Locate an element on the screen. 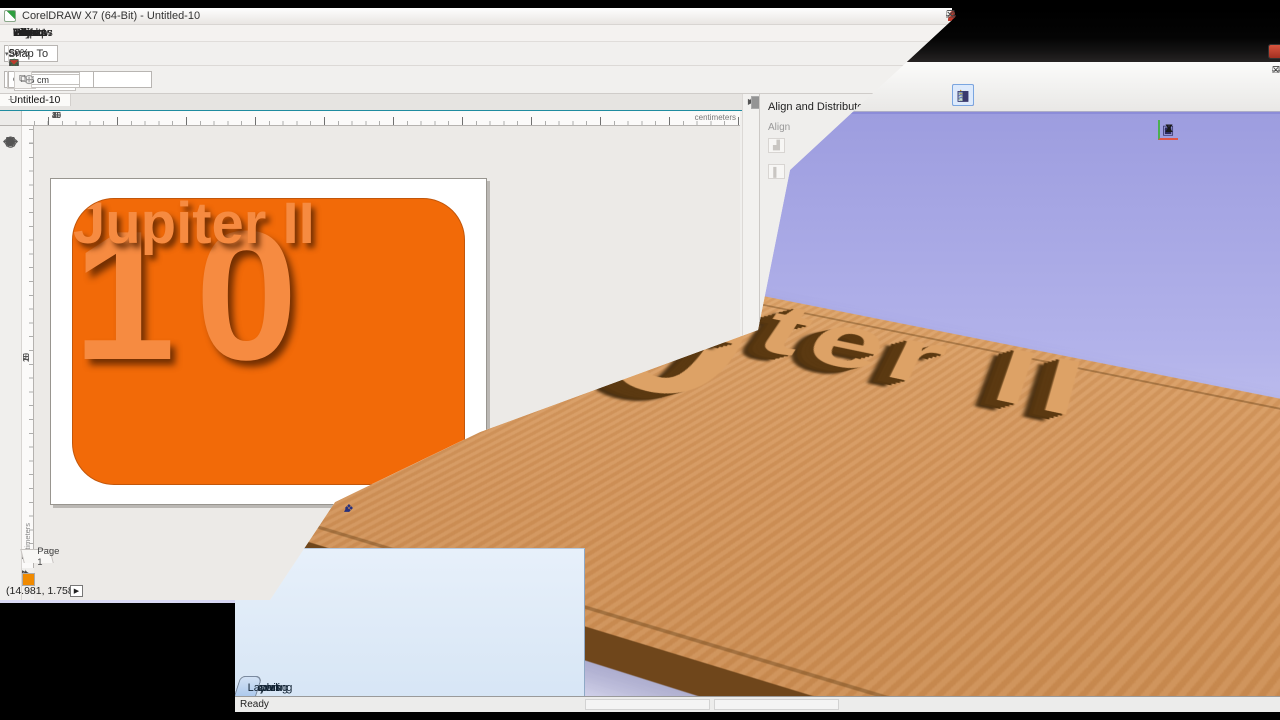  horizontal-ruler: 0 5 10 15 20 25 30 35 40 45 centimeters is located at coordinates (381, 118).